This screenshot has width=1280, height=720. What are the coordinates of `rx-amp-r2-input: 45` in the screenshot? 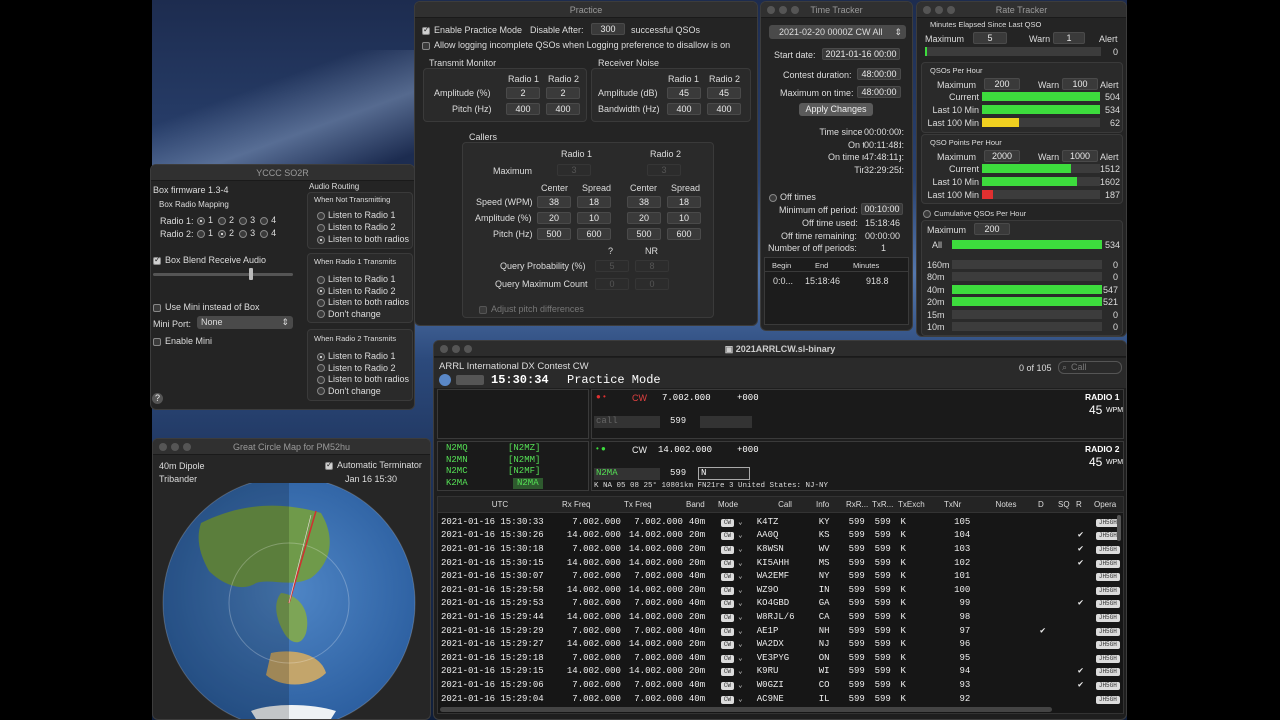 It's located at (724, 93).